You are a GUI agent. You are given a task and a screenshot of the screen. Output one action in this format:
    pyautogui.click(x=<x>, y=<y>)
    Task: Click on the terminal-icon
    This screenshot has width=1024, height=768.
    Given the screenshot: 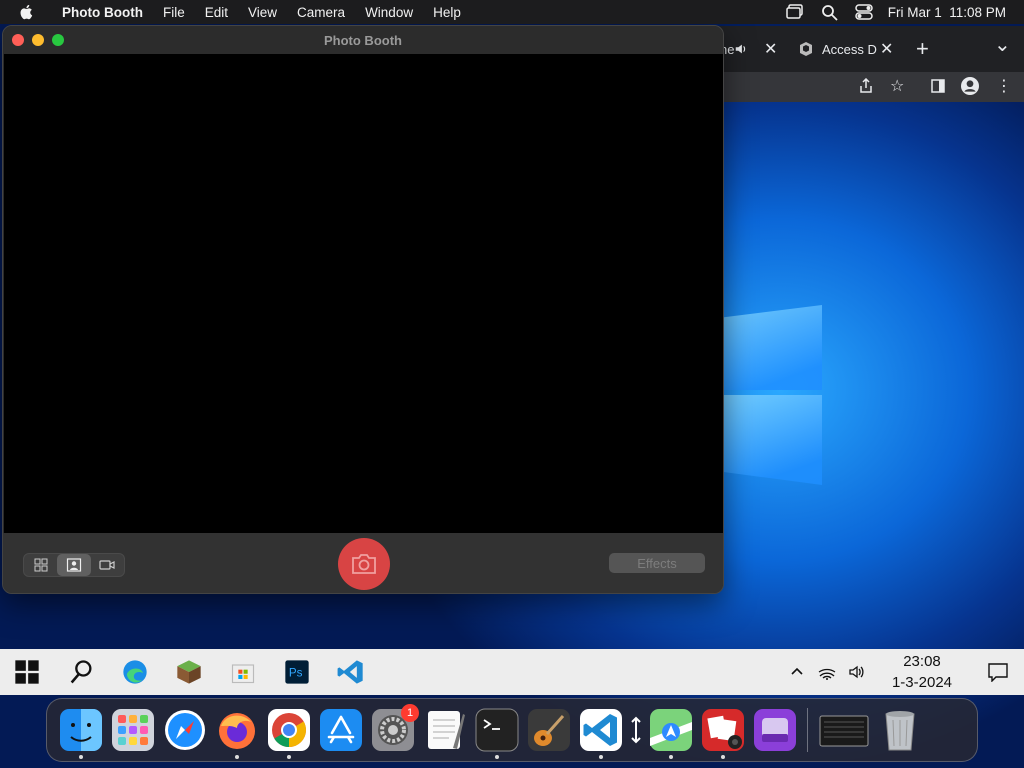 What is the action you would take?
    pyautogui.click(x=497, y=730)
    